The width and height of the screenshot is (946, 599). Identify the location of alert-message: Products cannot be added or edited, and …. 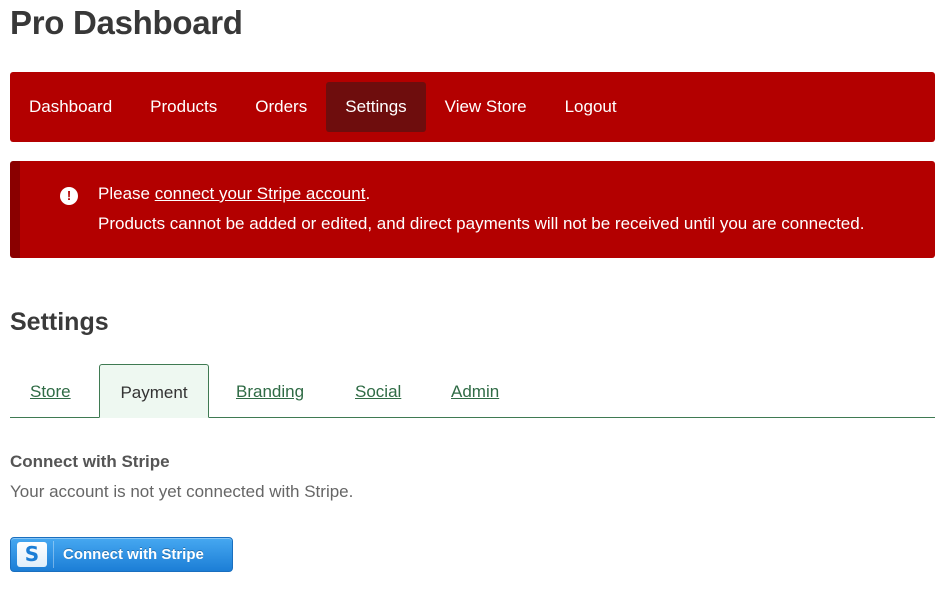
(481, 223).